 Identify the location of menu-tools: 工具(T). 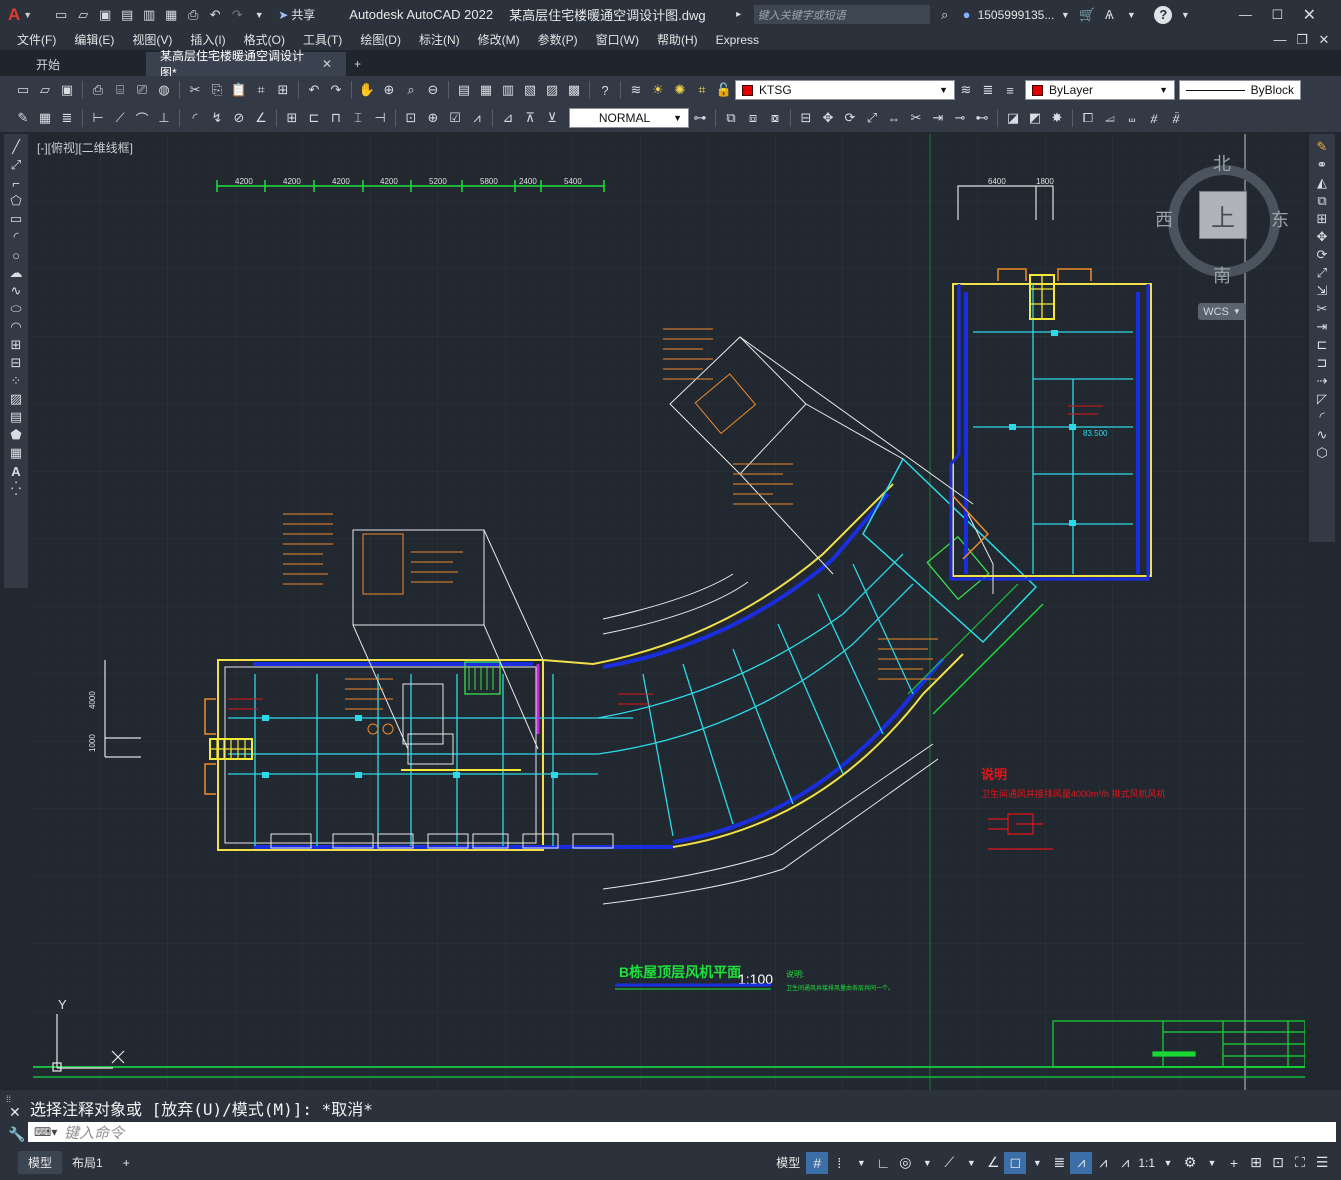
(322, 39).